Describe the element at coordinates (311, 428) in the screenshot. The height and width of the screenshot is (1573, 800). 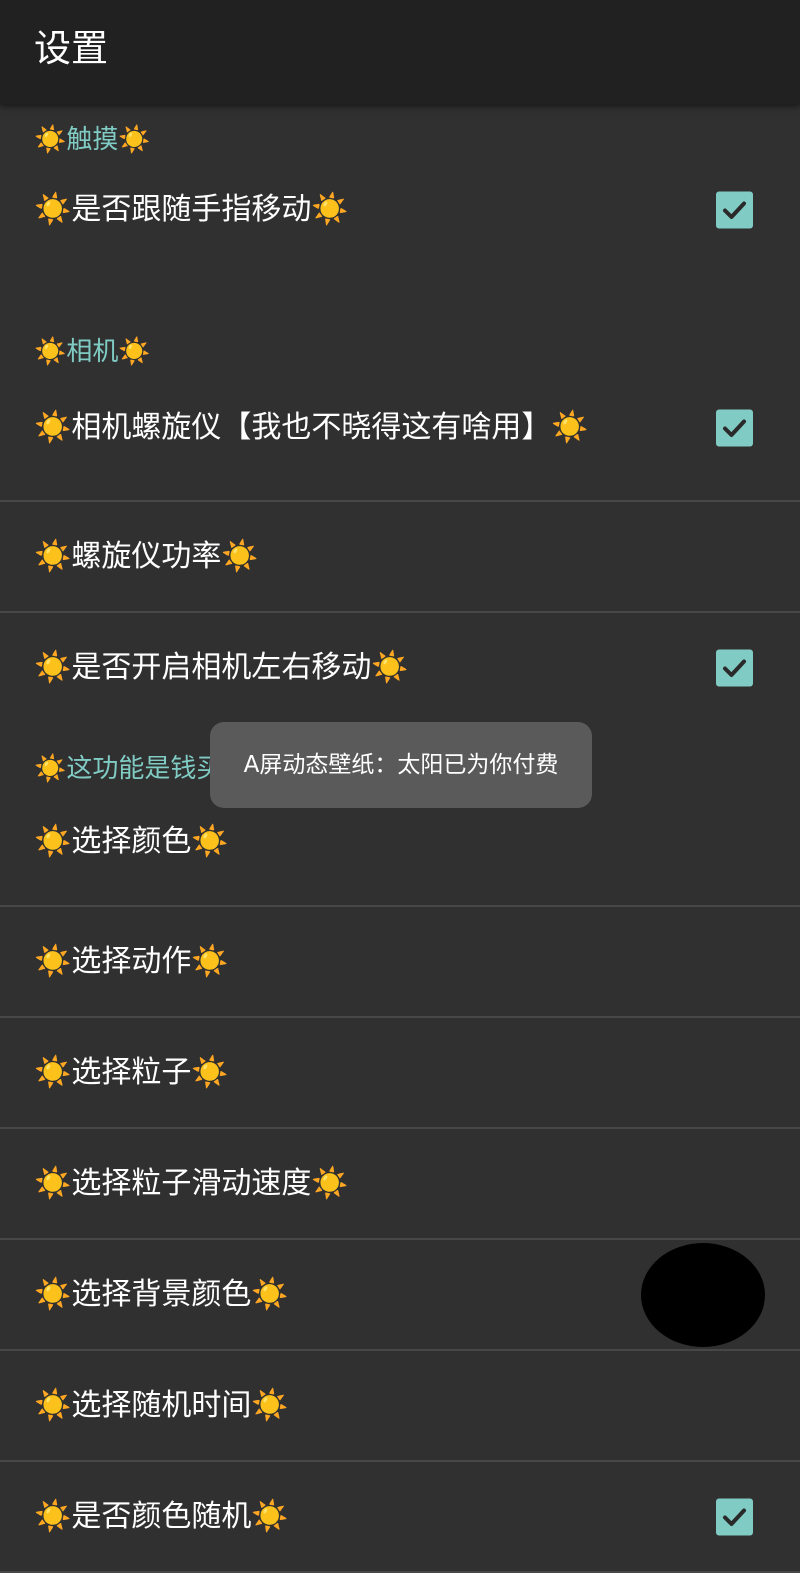
I see `pref-camera-gyro-title: ☀️相机螺旋仪【我也不晓得这有啥用】☀️` at that location.